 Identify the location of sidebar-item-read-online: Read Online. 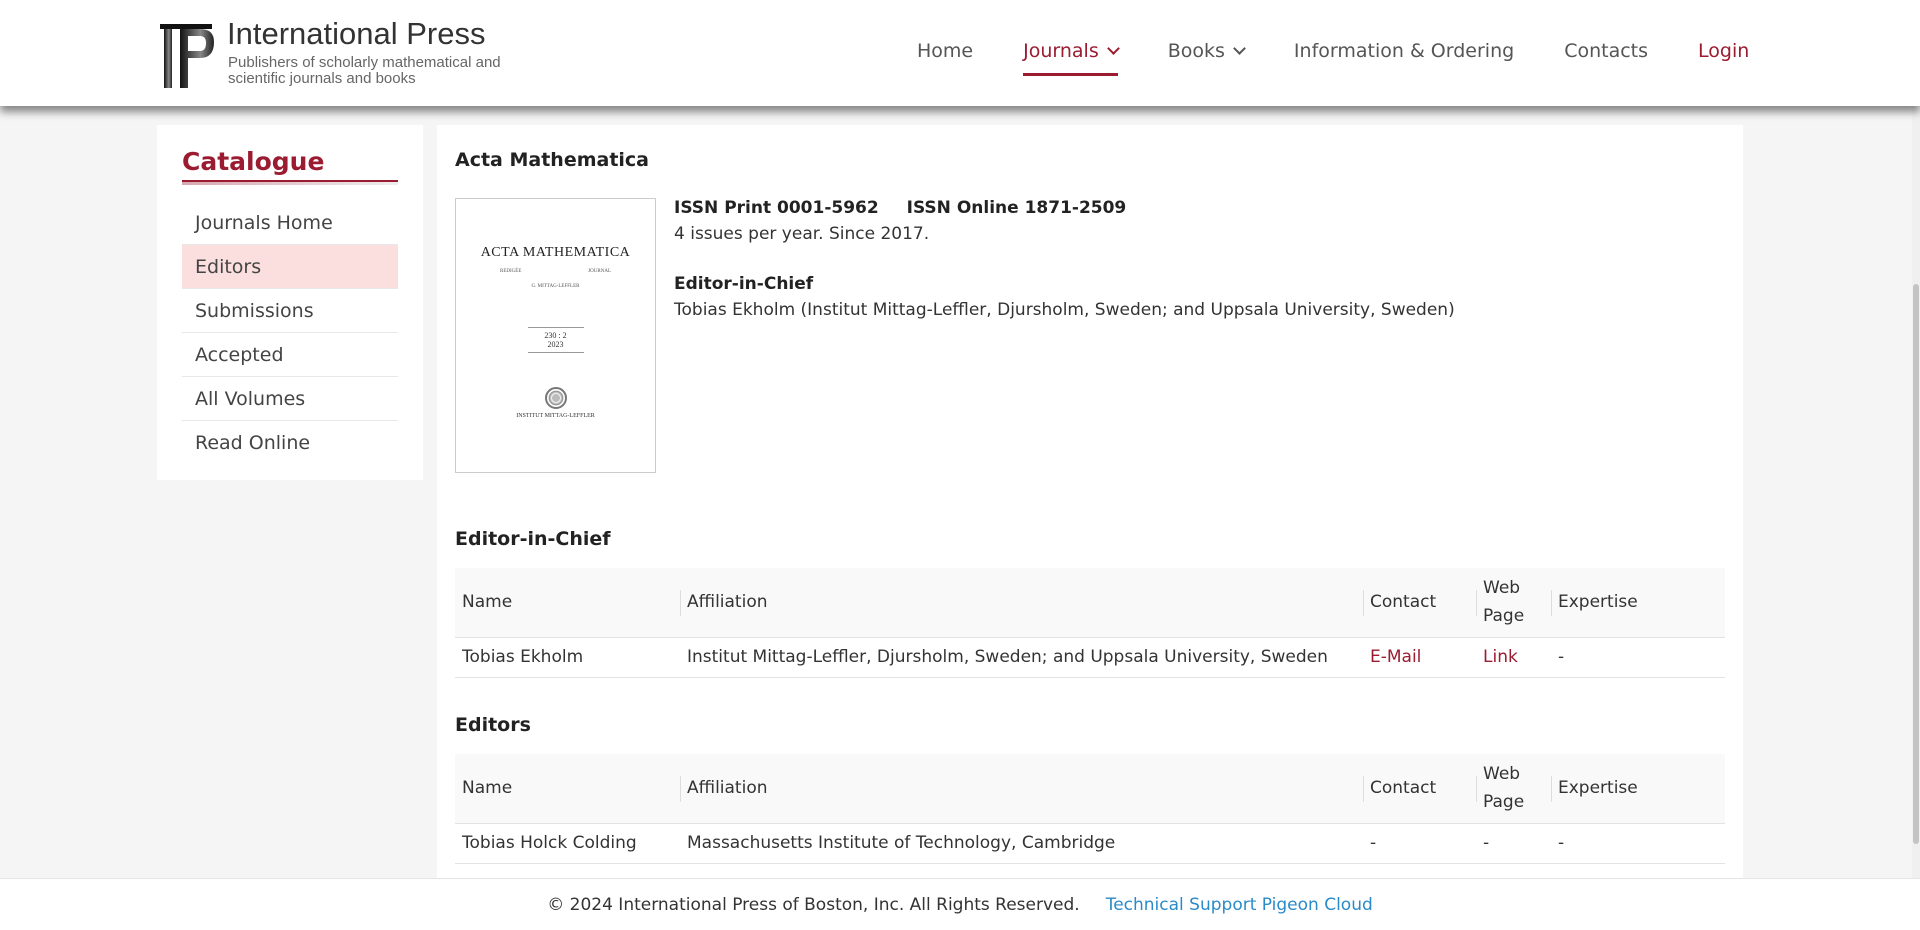
(290, 443).